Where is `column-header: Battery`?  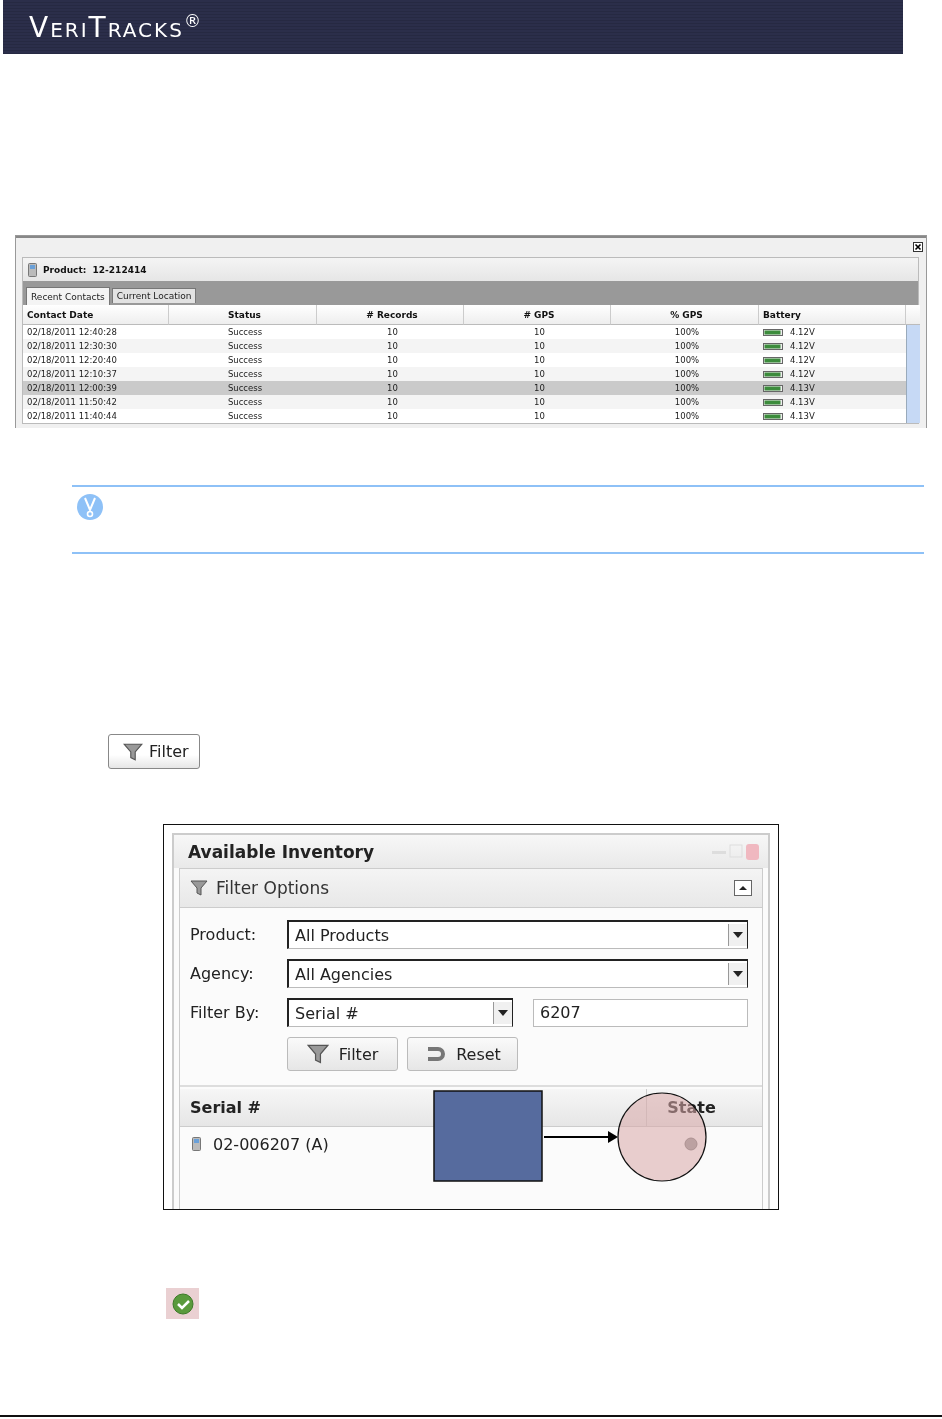
column-header: Battery is located at coordinates (832, 315).